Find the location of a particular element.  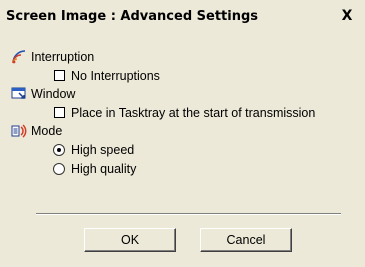

interruption-section-header: Interruption is located at coordinates (181, 57).